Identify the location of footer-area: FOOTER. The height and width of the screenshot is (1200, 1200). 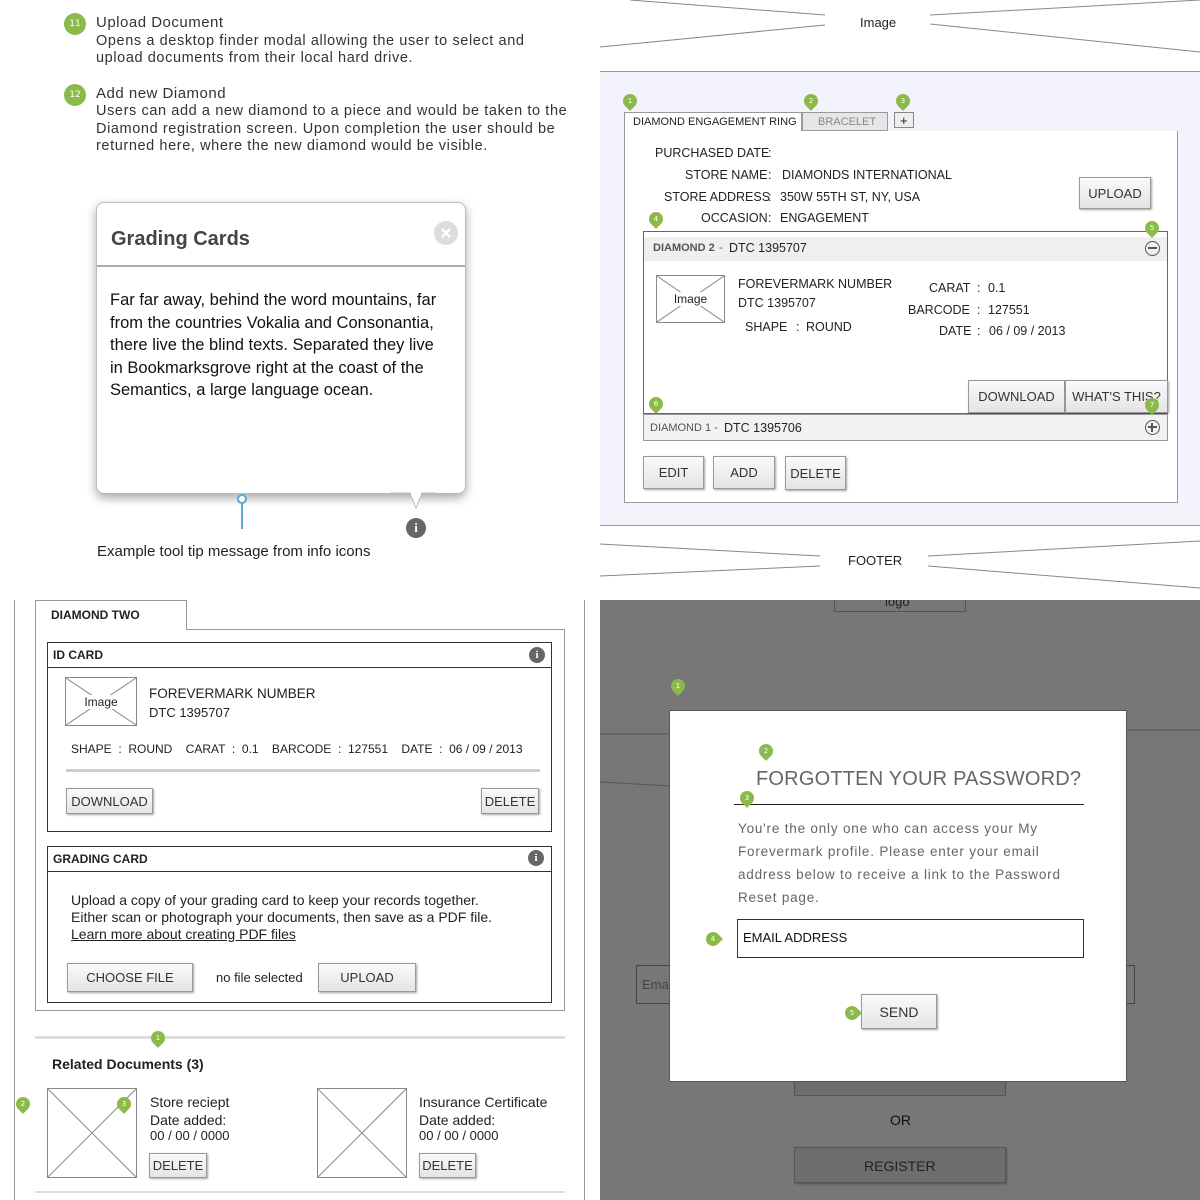
(900, 562).